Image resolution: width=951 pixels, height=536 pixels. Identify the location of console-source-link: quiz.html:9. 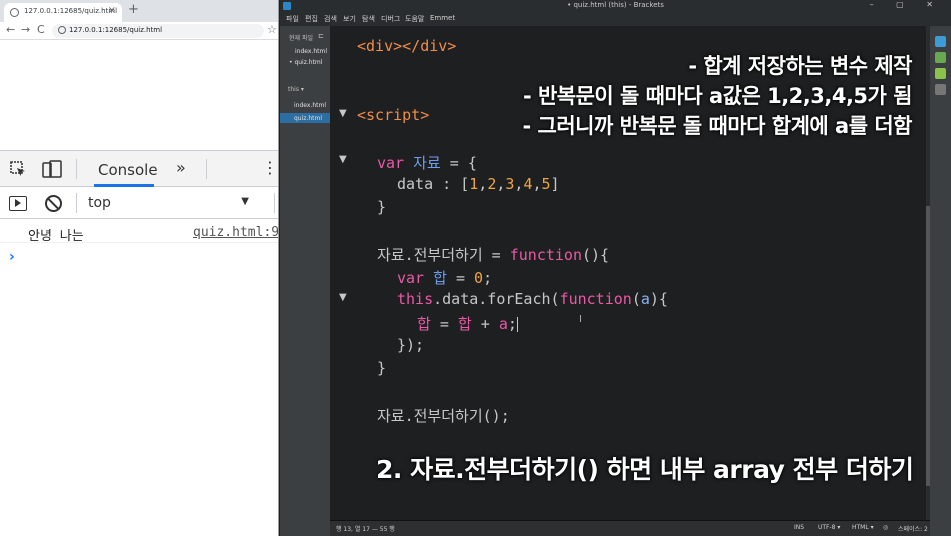
(235, 232).